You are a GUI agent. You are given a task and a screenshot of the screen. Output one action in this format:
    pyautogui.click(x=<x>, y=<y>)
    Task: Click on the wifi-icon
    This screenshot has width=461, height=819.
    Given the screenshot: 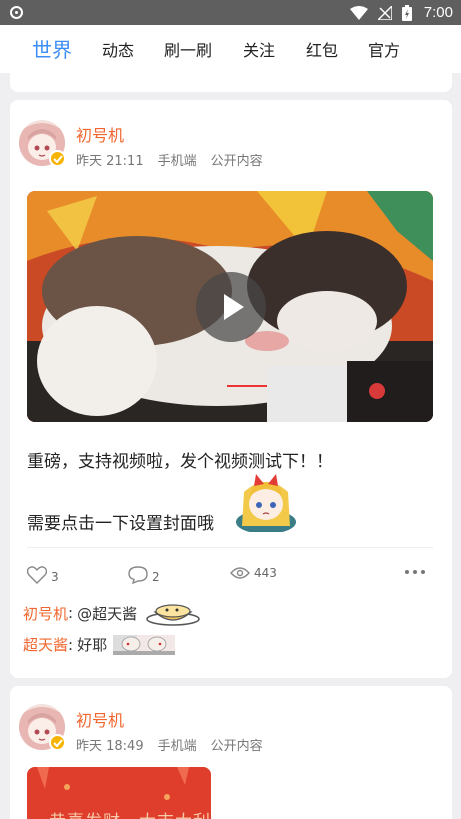 What is the action you would take?
    pyautogui.click(x=358, y=12)
    